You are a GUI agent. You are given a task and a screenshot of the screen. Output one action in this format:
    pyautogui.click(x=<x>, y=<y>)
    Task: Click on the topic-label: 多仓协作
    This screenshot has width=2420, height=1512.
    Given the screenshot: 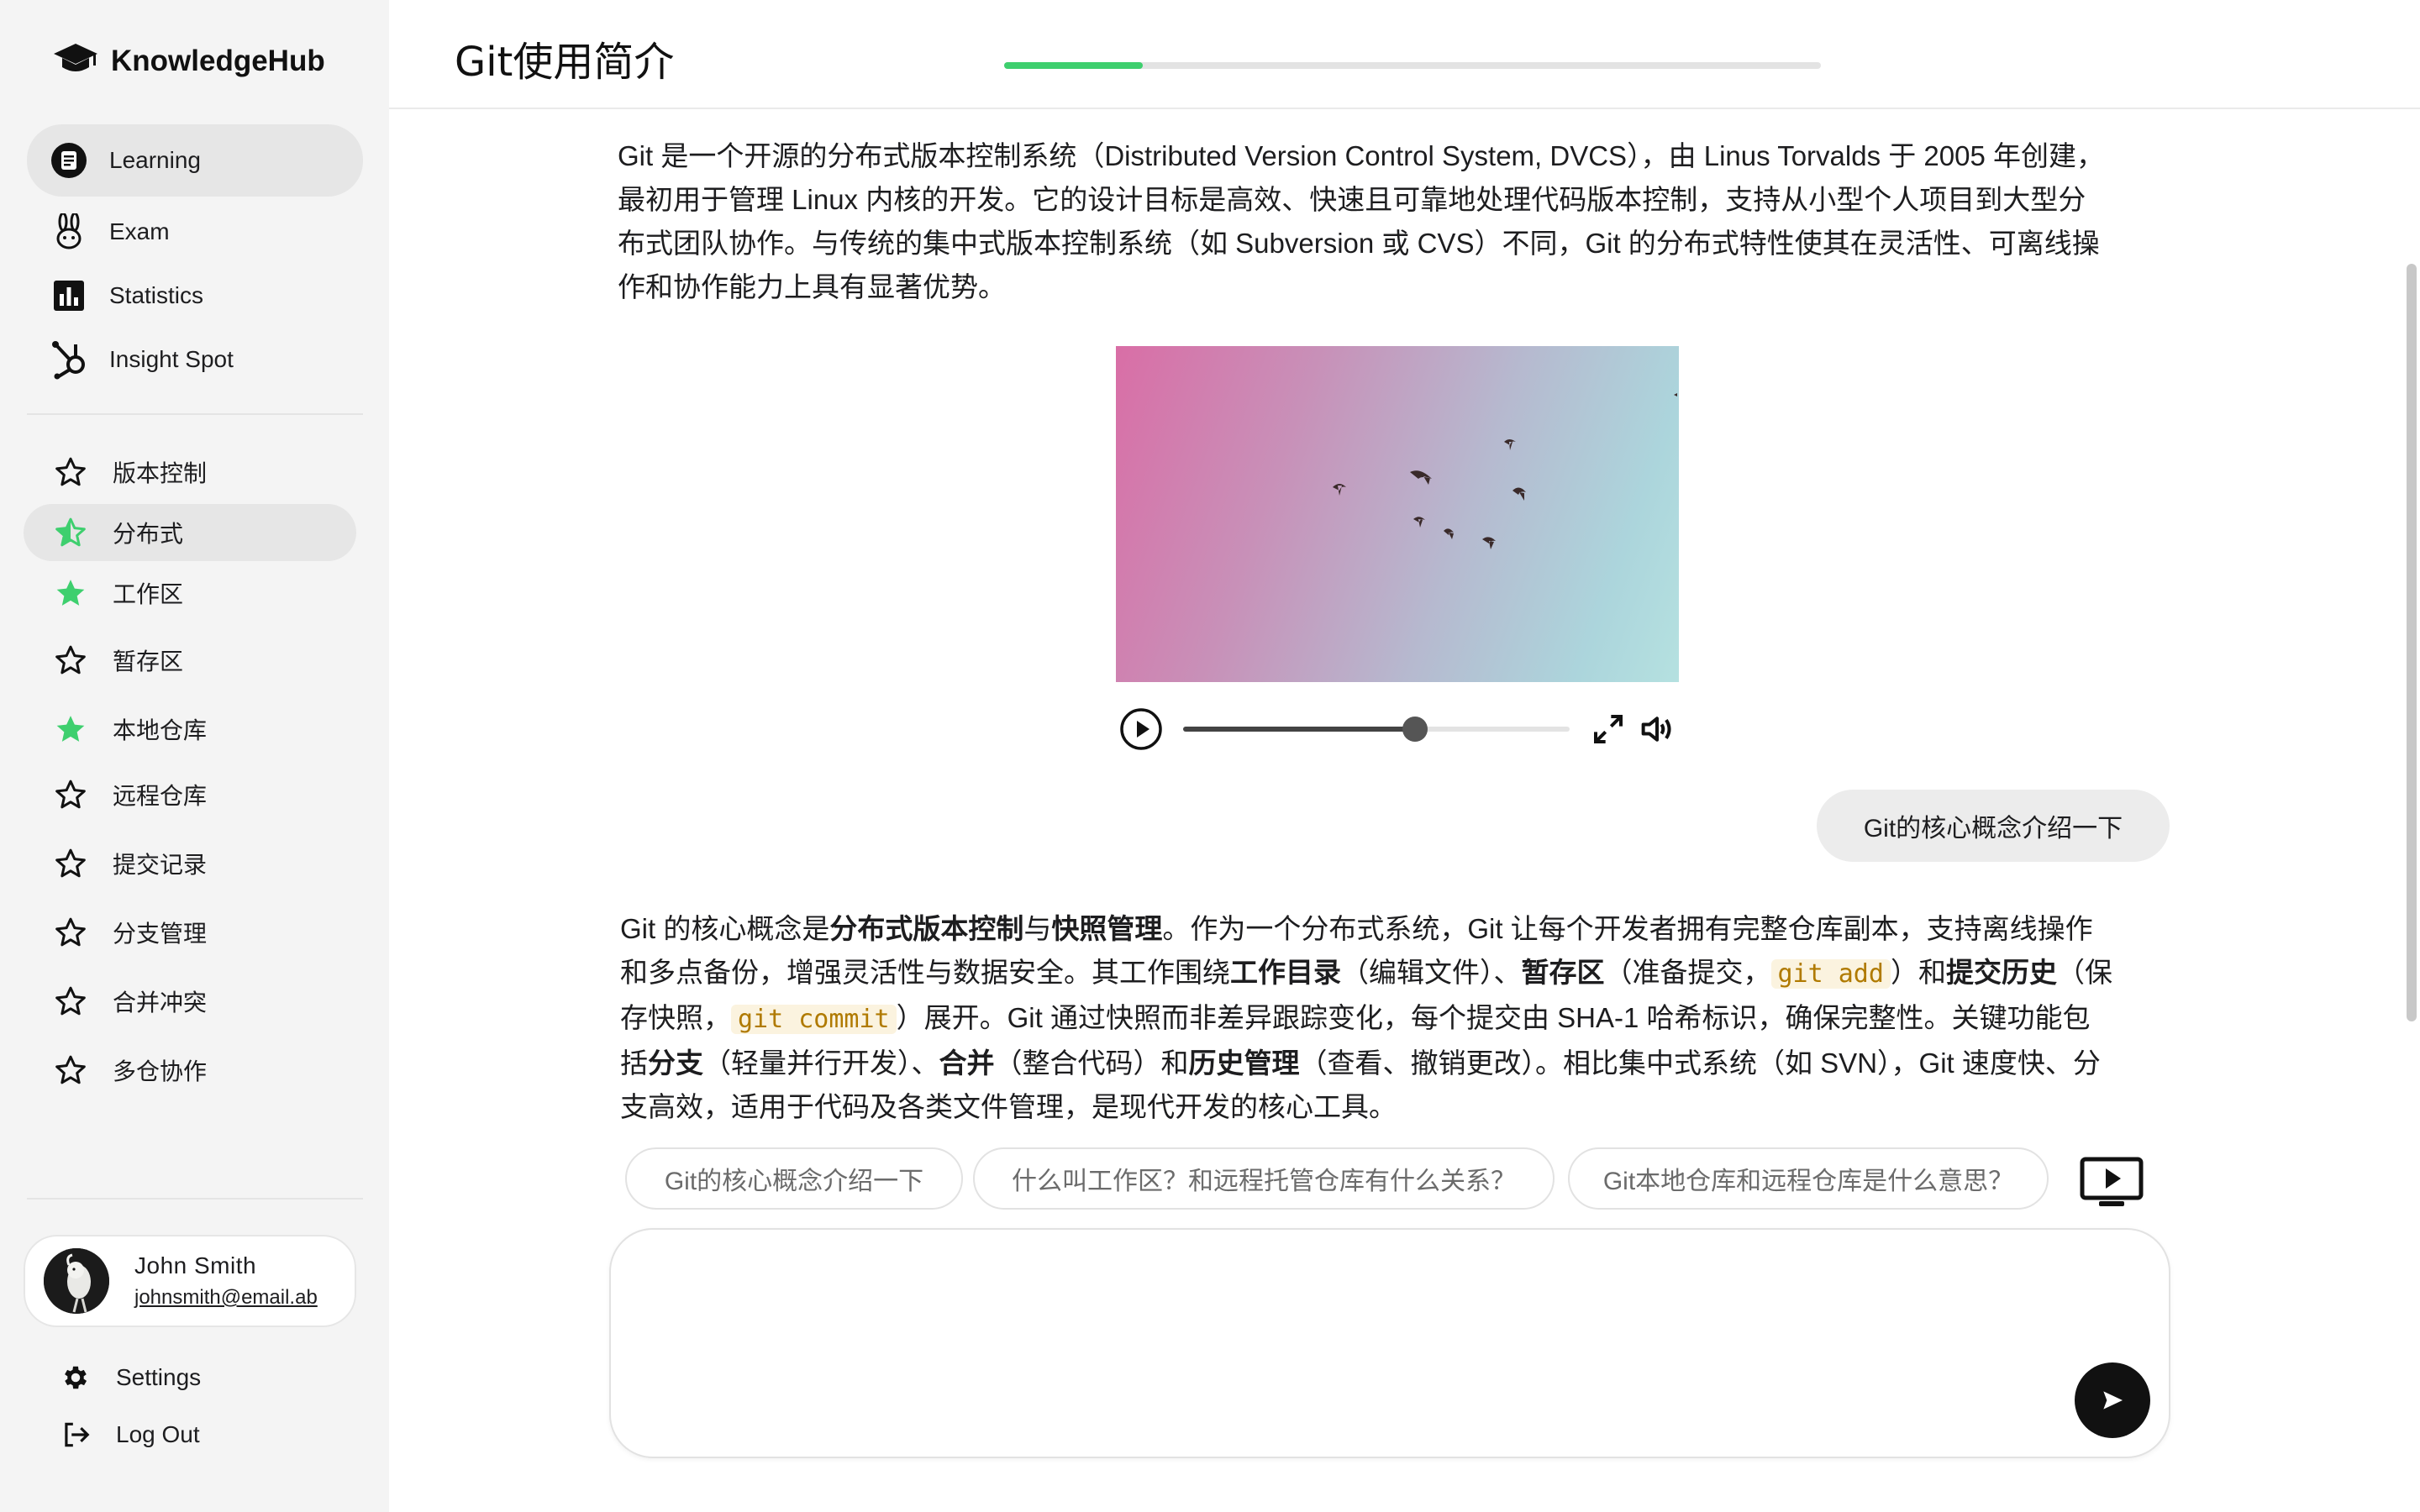 What is the action you would take?
    pyautogui.click(x=161, y=1071)
    